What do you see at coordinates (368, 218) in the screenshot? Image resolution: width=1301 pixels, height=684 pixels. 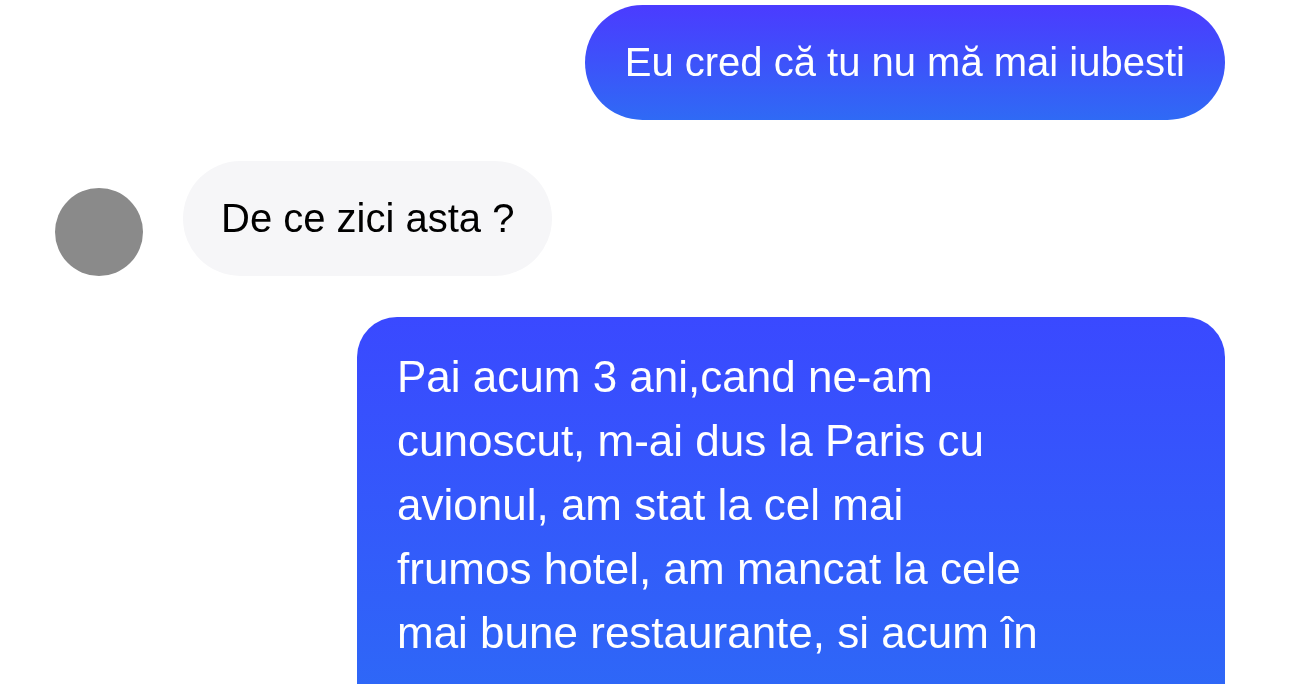 I see `received-message-bubble: De ce zici asta ?` at bounding box center [368, 218].